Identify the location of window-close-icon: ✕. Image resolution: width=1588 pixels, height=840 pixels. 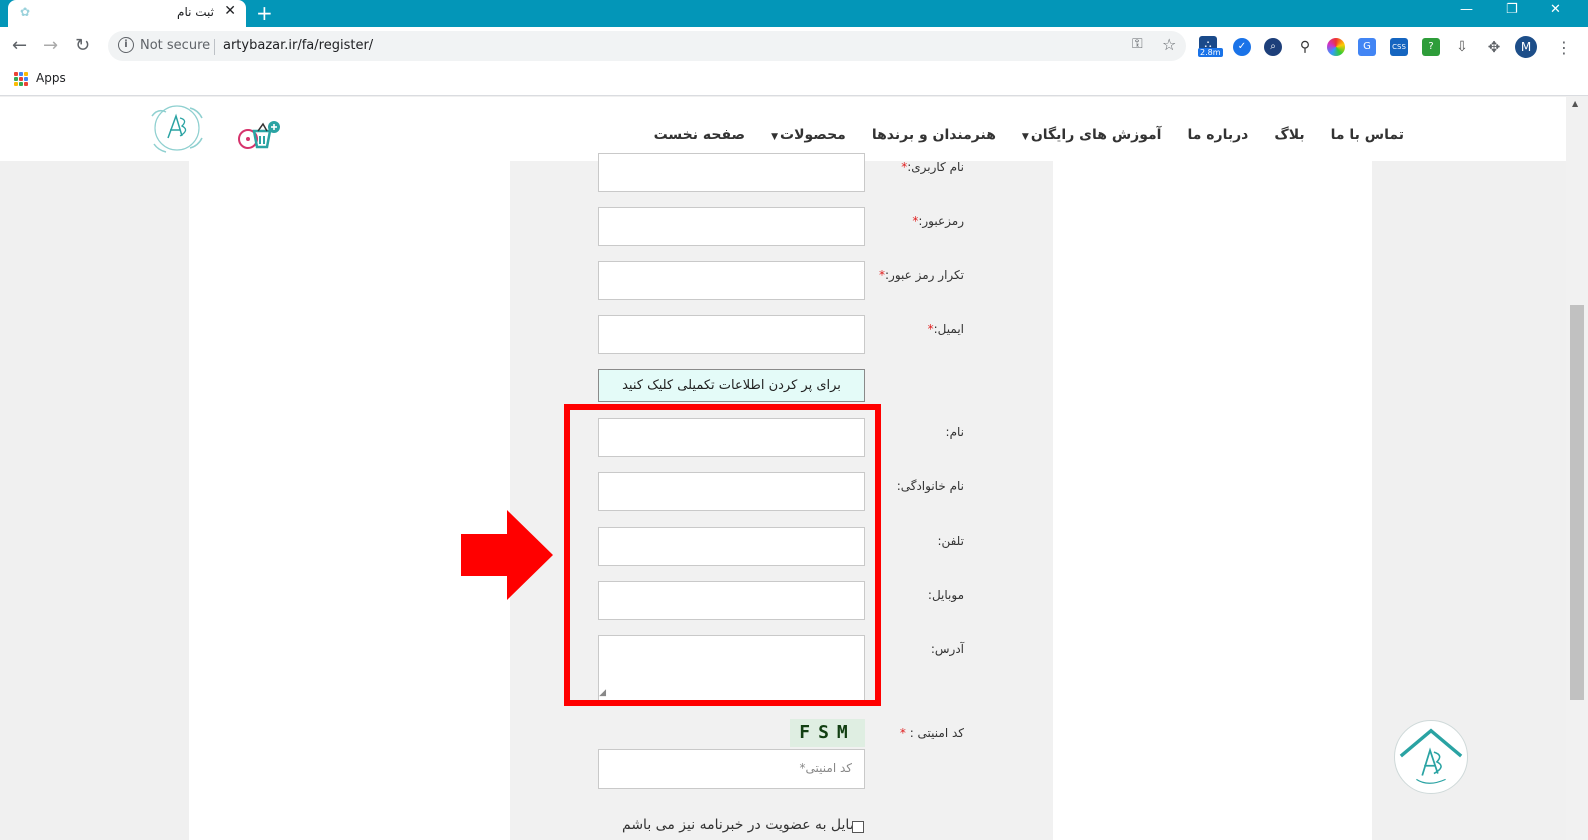
(1555, 9).